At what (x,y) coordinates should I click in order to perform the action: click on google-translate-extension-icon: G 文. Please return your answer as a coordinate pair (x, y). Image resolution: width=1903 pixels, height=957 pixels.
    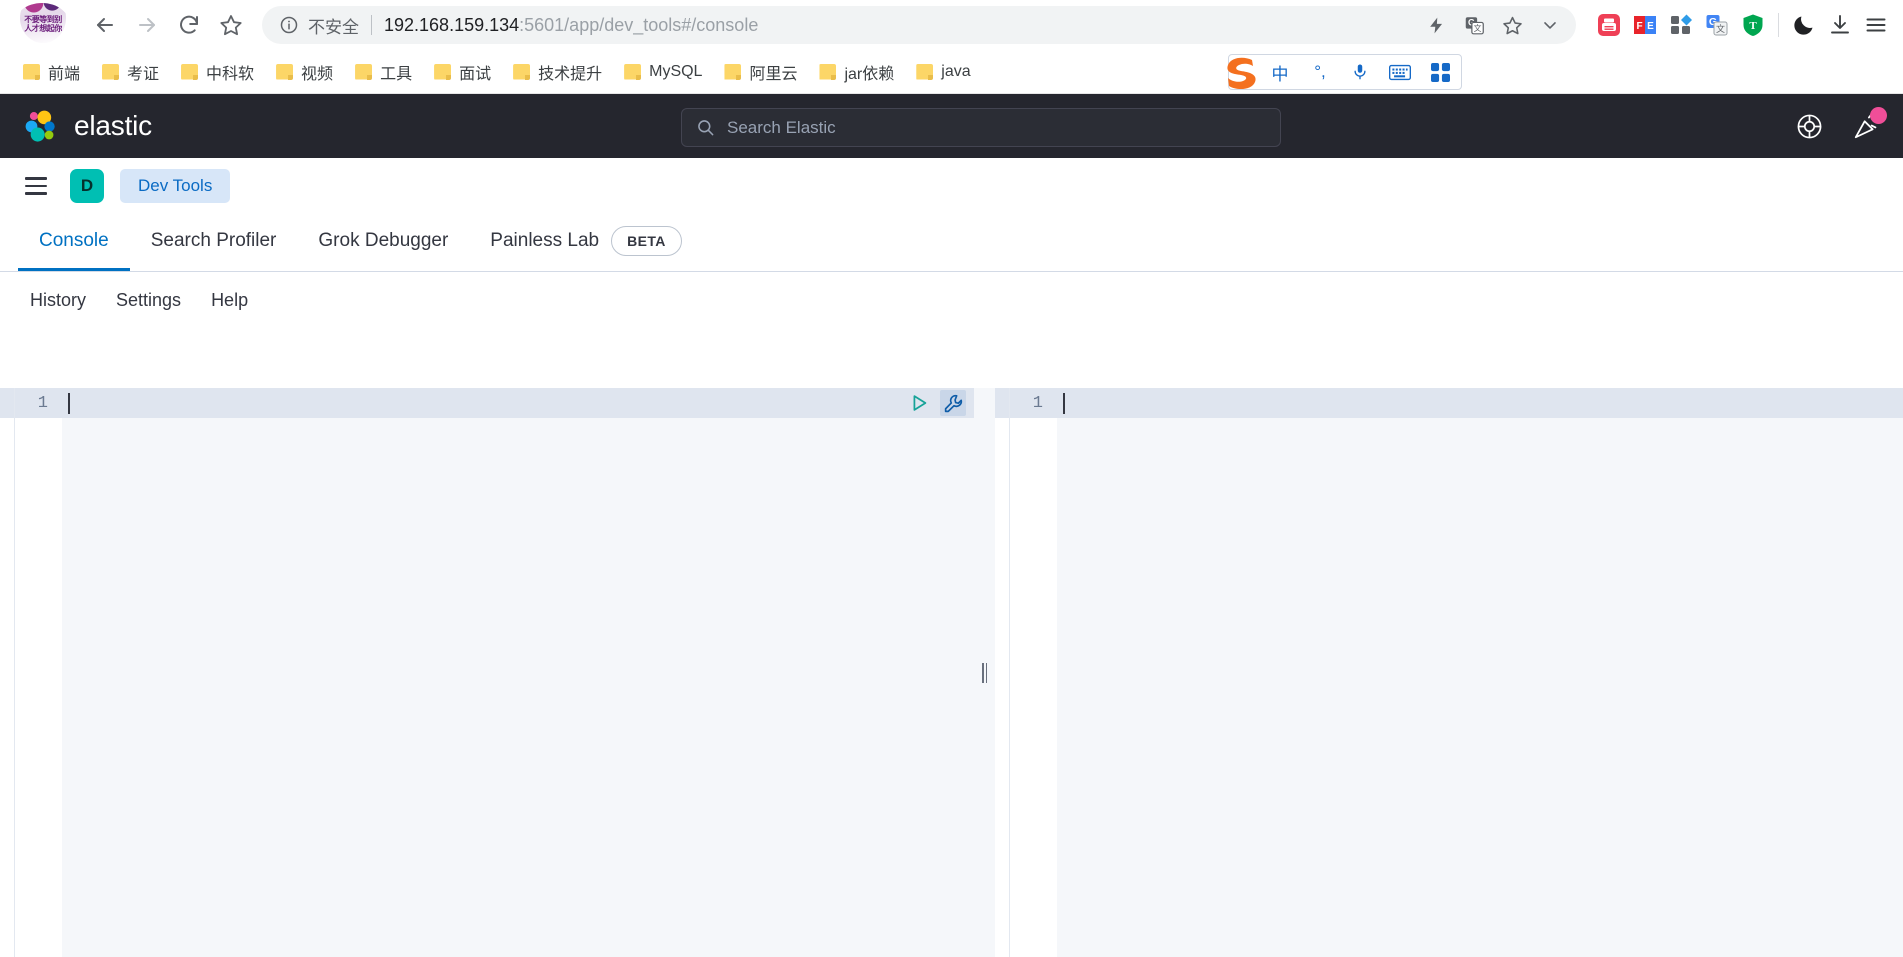
    Looking at the image, I should click on (1717, 25).